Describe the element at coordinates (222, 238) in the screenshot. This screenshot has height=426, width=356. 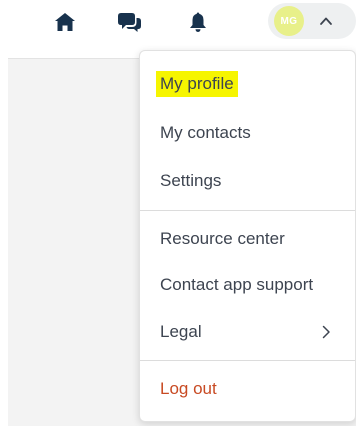
I see `menu-item-label: Resource center` at that location.